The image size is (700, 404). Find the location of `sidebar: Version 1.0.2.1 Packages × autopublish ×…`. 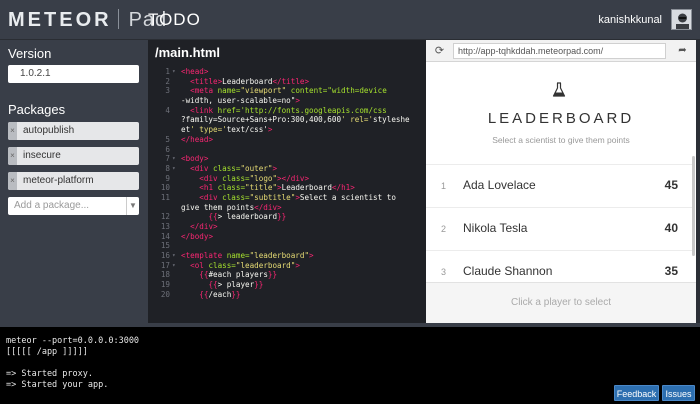

sidebar: Version 1.0.2.1 Packages × autopublish ×… is located at coordinates (74, 181).